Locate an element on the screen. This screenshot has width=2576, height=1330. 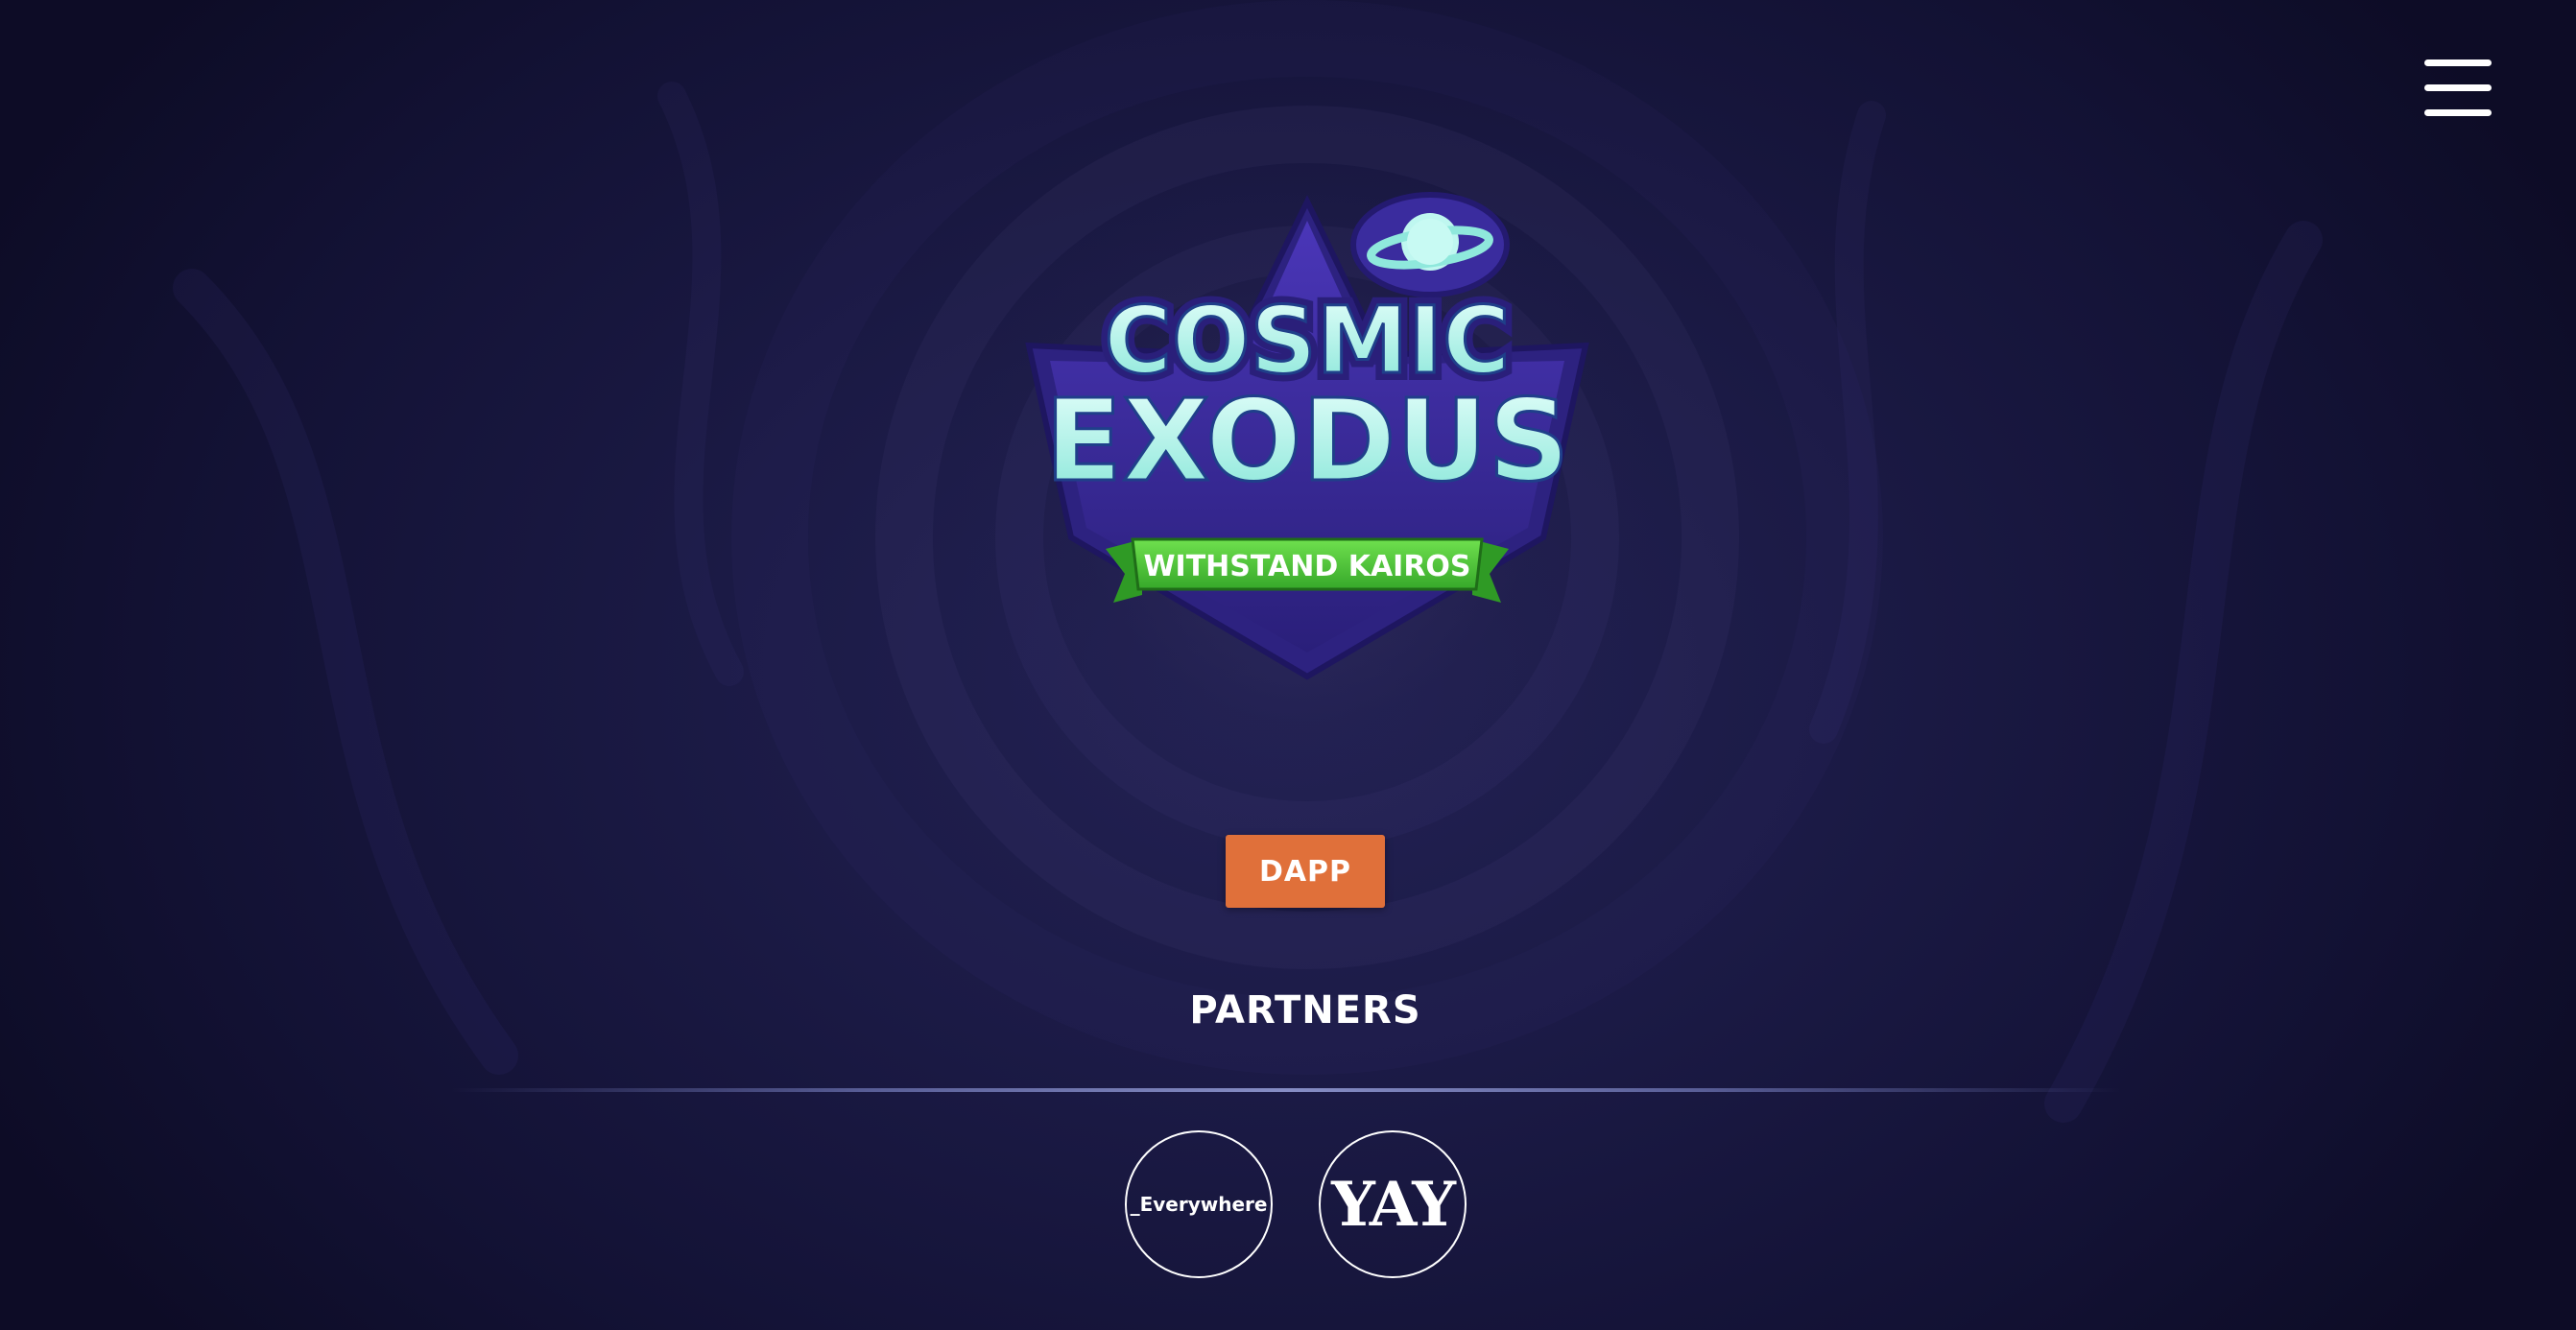
hamburger-menu-icon is located at coordinates (2458, 62).